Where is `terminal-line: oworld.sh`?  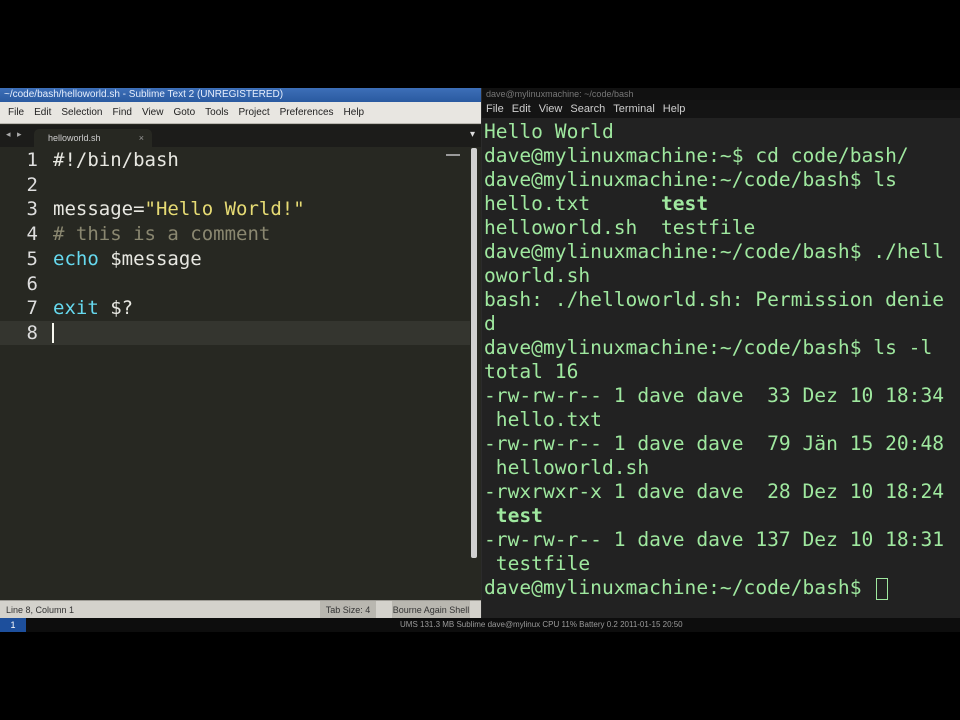
terminal-line: oworld.sh is located at coordinates (537, 275).